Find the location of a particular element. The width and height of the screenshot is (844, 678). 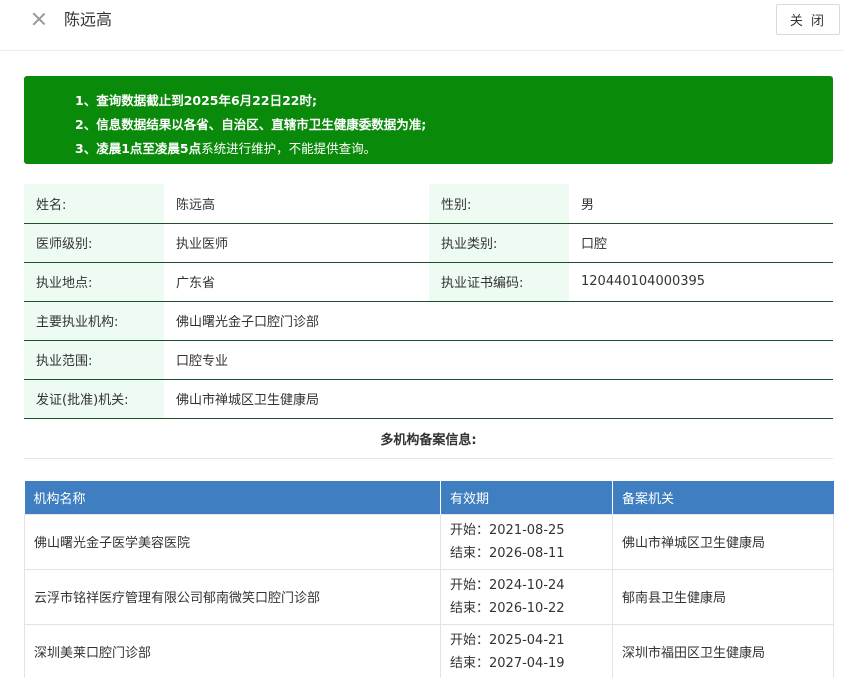

authority-cell: 深圳市福田区卫生健康局 is located at coordinates (723, 650).